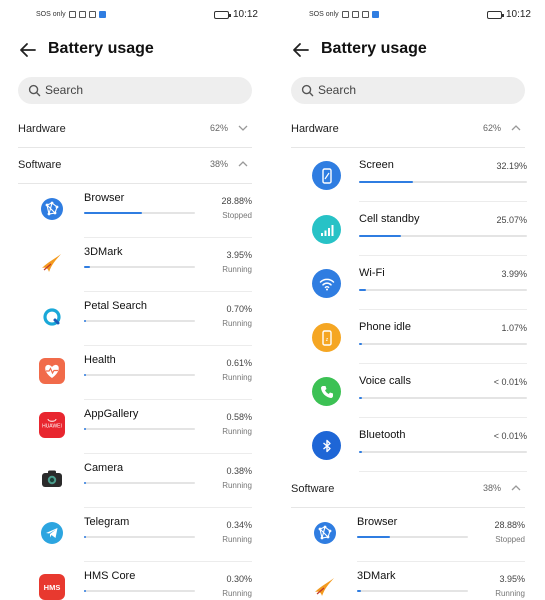 The image size is (545, 600). Describe the element at coordinates (136, 427) in the screenshot. I see `app-row-appgallery: HUAWEI AppGallery 0.58% Running` at that location.